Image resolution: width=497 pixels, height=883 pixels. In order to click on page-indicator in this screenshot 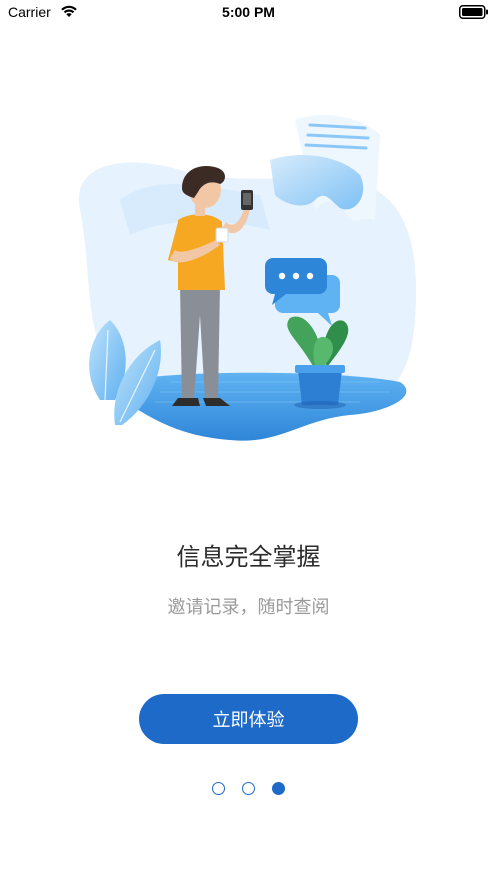, I will do `click(248, 790)`.